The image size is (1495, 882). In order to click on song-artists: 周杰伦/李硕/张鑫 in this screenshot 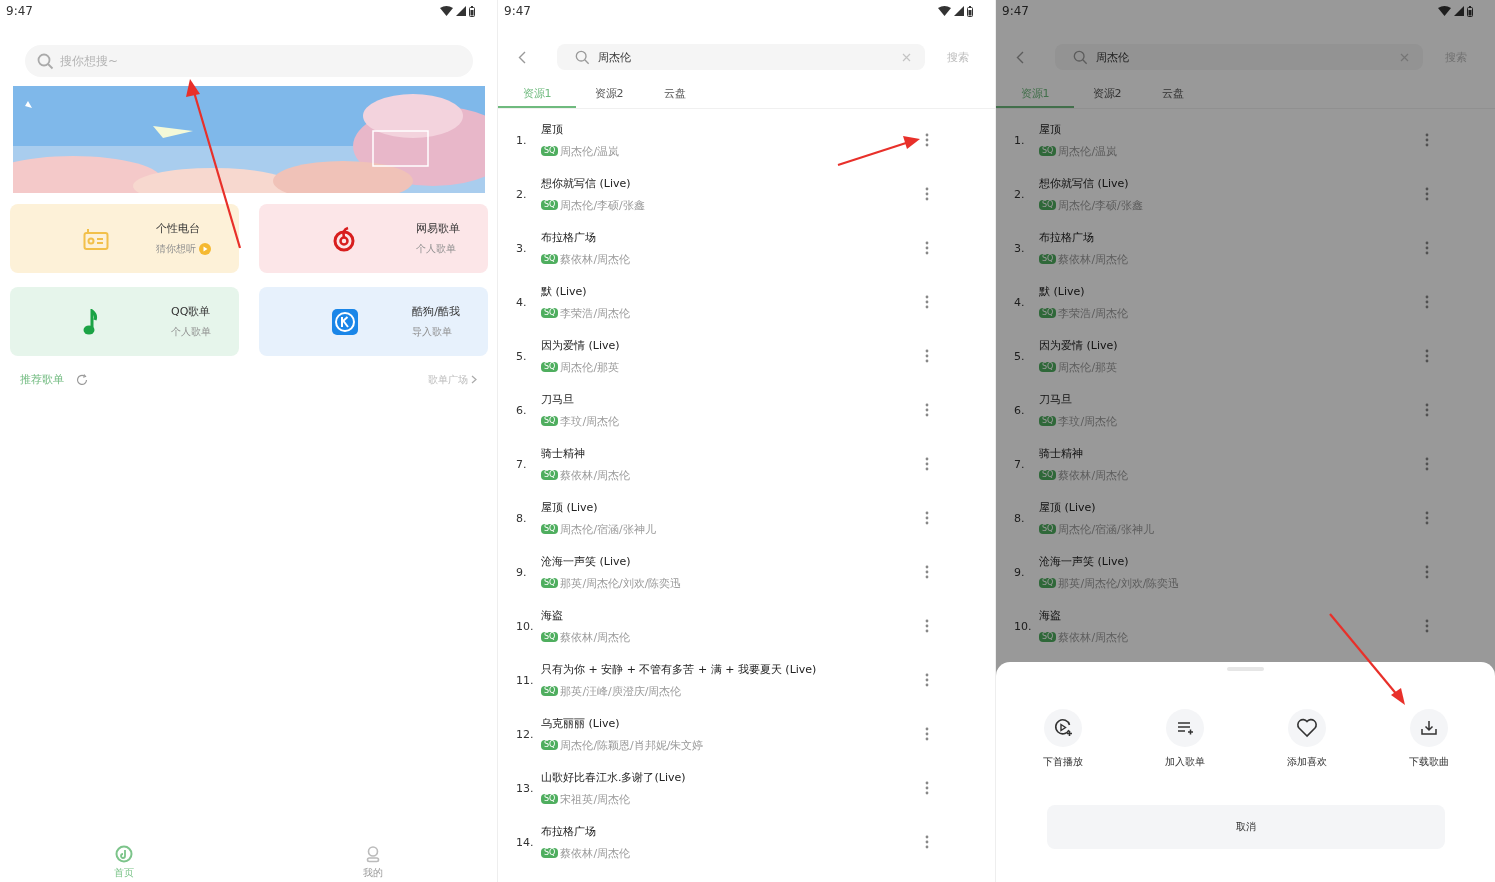, I will do `click(602, 205)`.